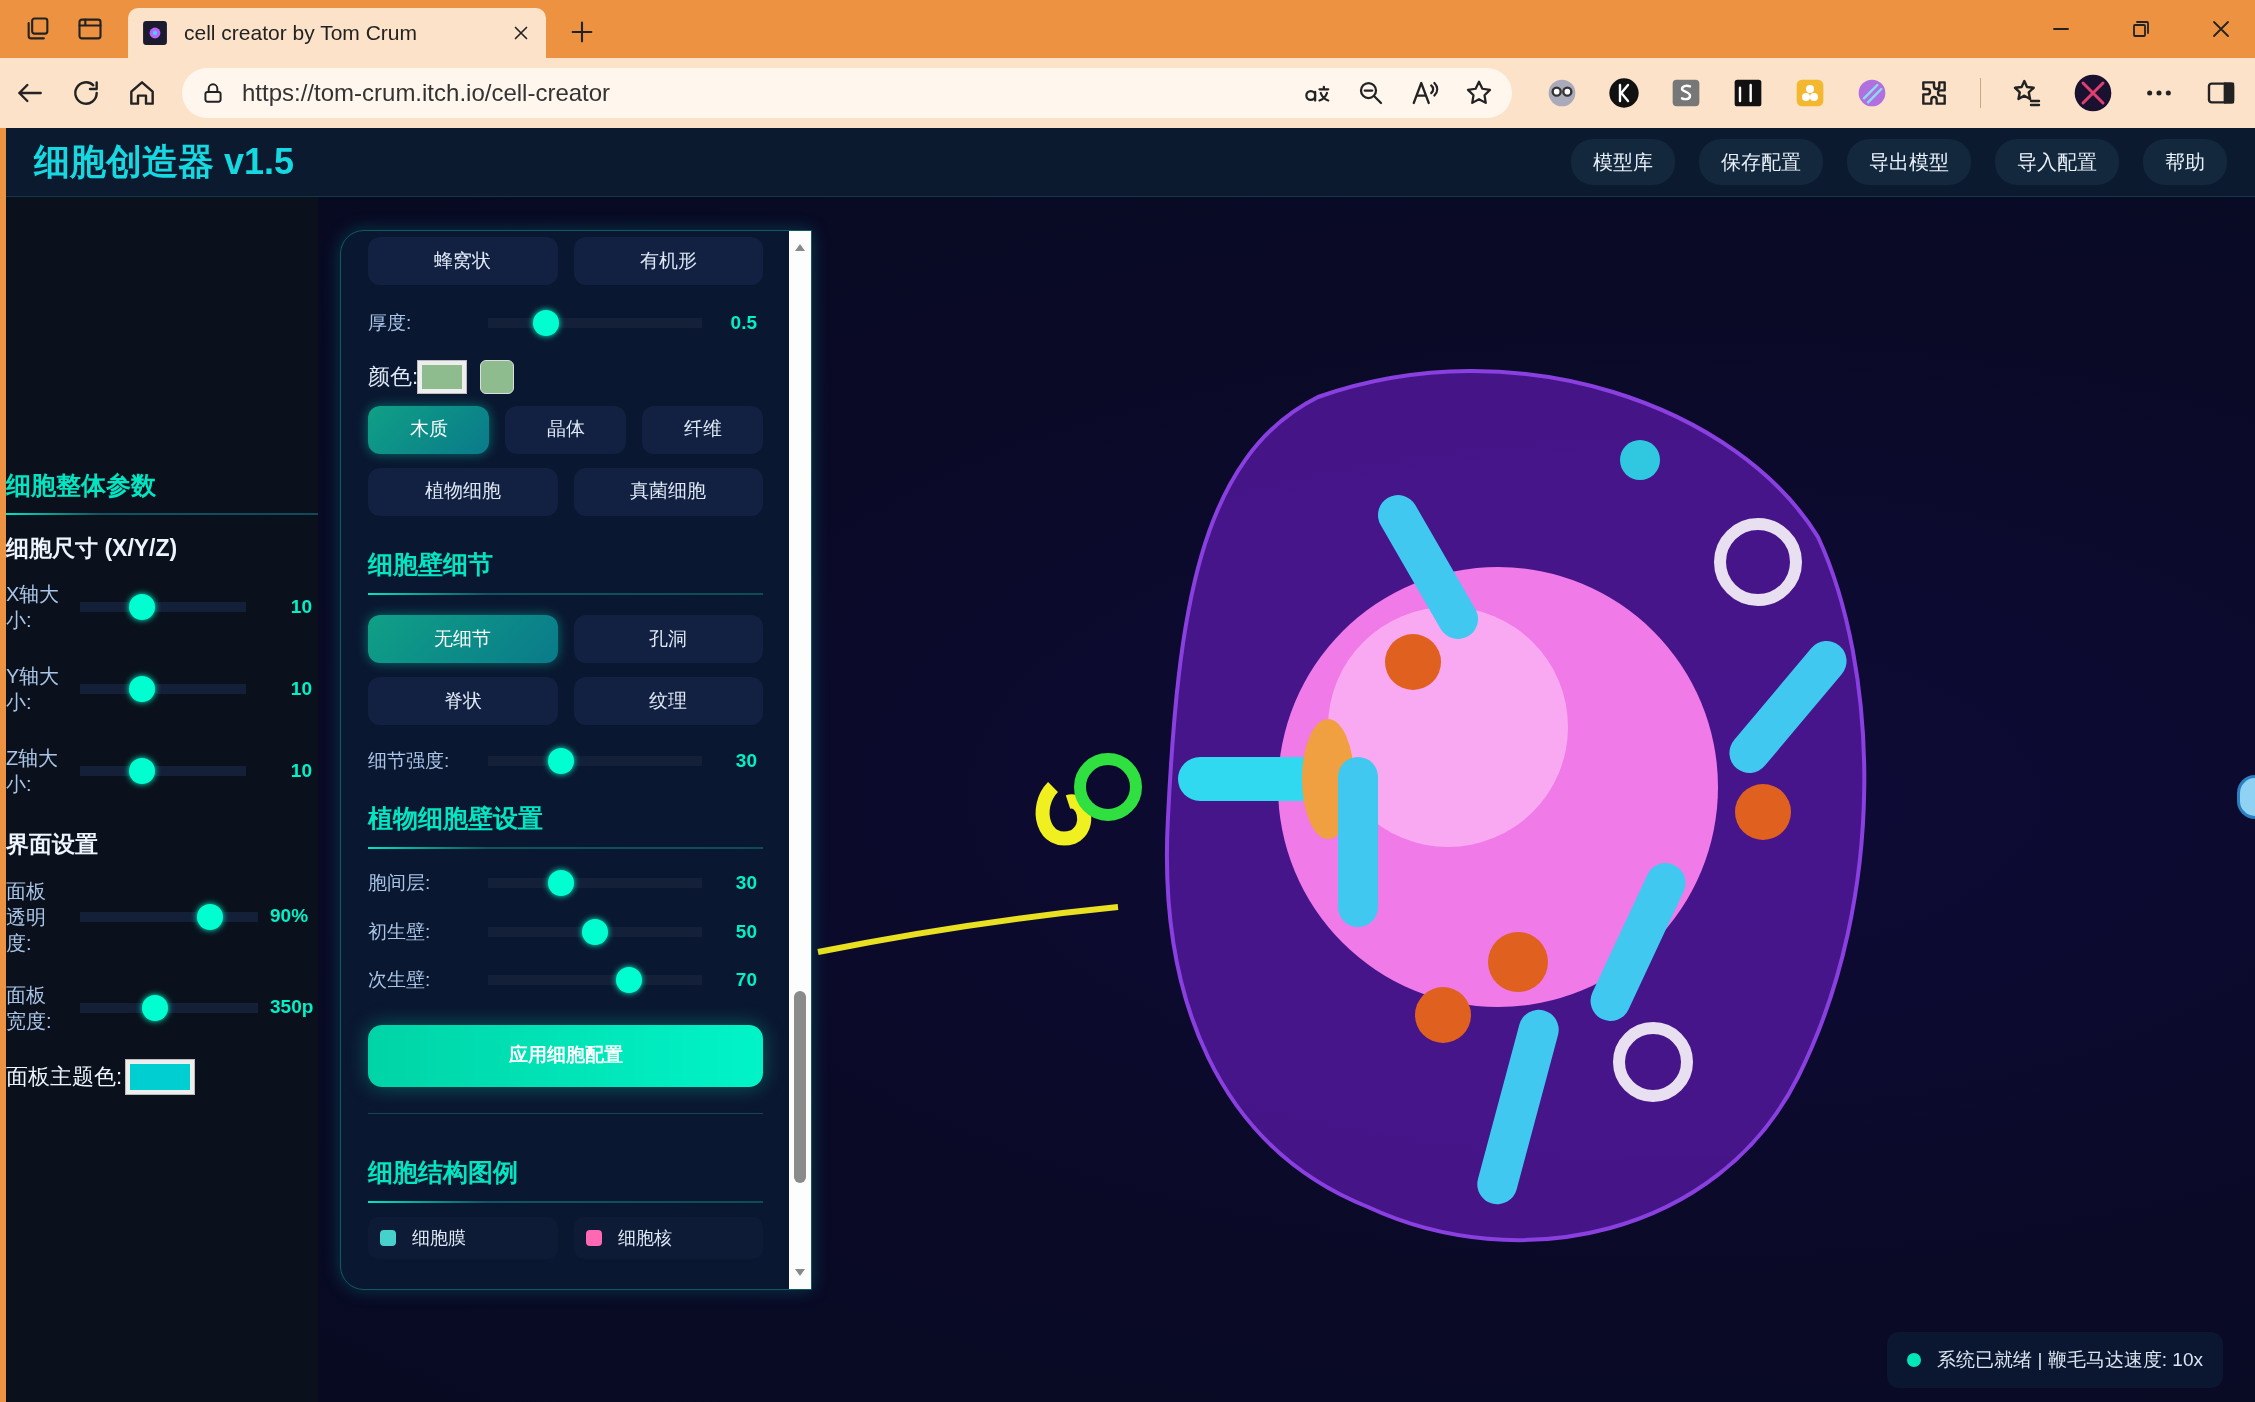  Describe the element at coordinates (2070, 1359) in the screenshot. I see `status-text: 系统已就绪 | 鞭毛马达速度: 10x` at that location.